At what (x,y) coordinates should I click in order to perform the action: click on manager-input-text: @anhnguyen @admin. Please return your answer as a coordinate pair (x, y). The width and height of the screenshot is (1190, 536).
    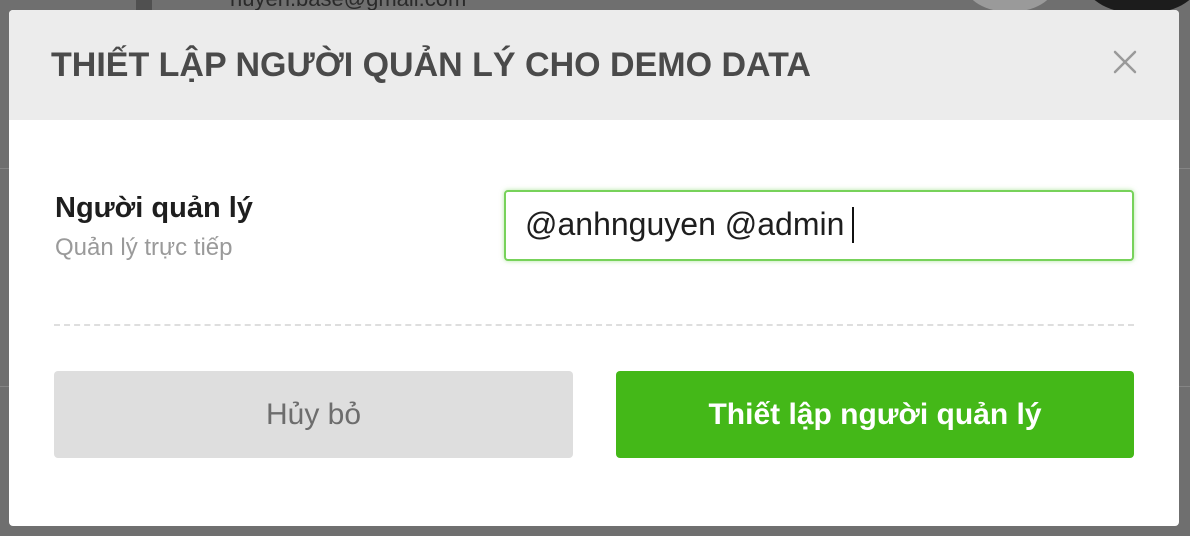
    Looking at the image, I should click on (690, 224).